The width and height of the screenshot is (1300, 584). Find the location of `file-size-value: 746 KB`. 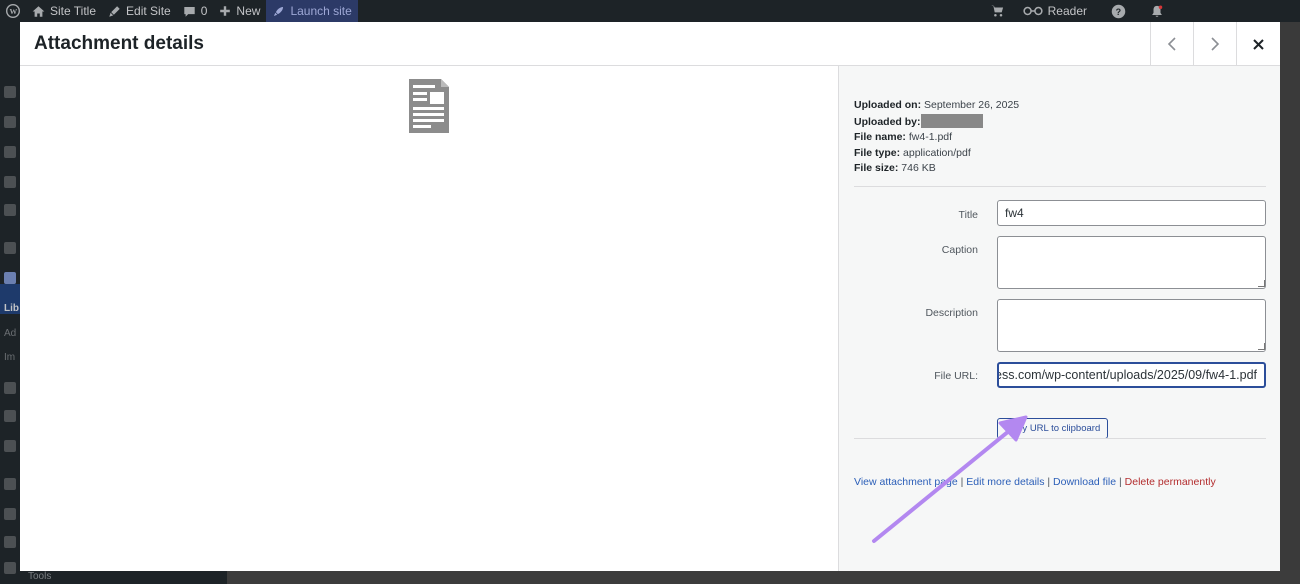

file-size-value: 746 KB is located at coordinates (918, 168).